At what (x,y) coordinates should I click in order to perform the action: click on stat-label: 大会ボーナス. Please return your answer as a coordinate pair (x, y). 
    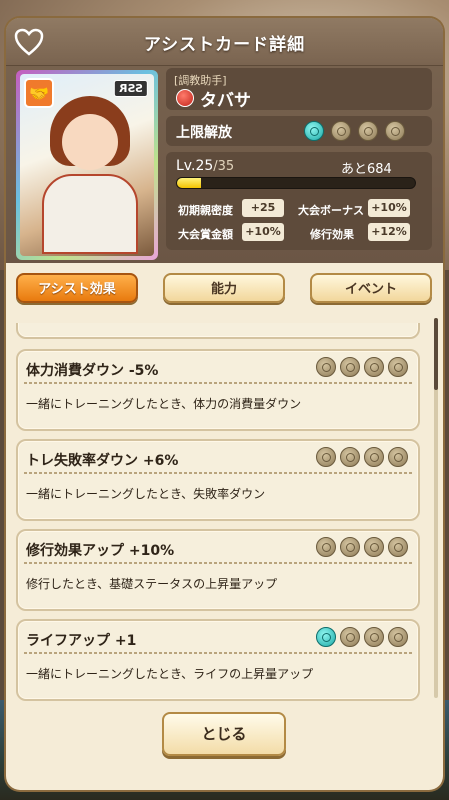
    Looking at the image, I should click on (331, 210).